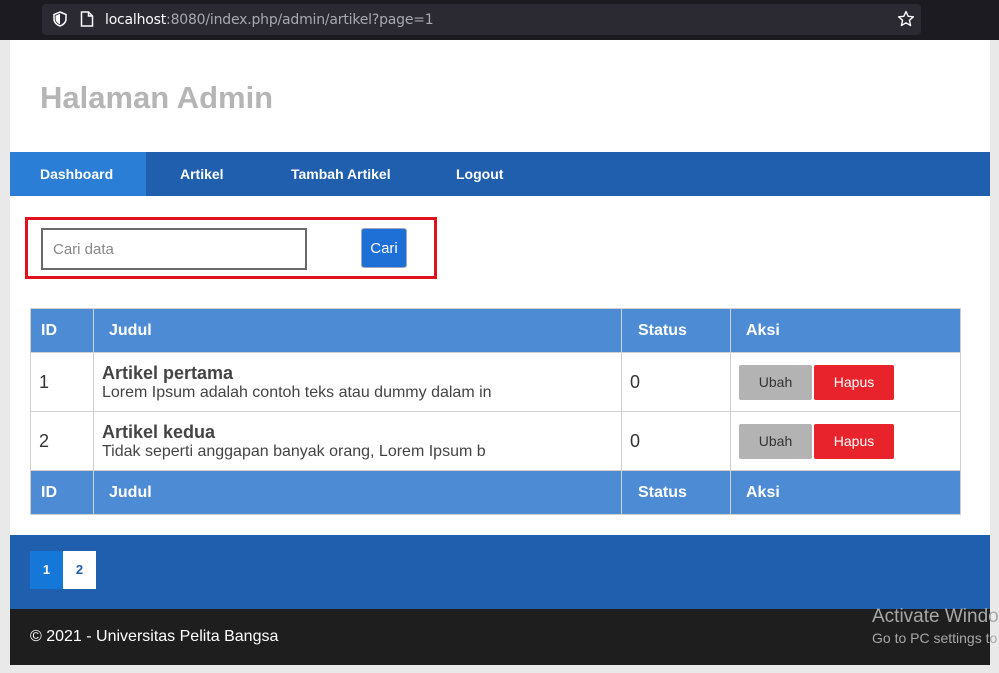 The image size is (999, 673). I want to click on col-header-aksi: Aksi, so click(845, 330).